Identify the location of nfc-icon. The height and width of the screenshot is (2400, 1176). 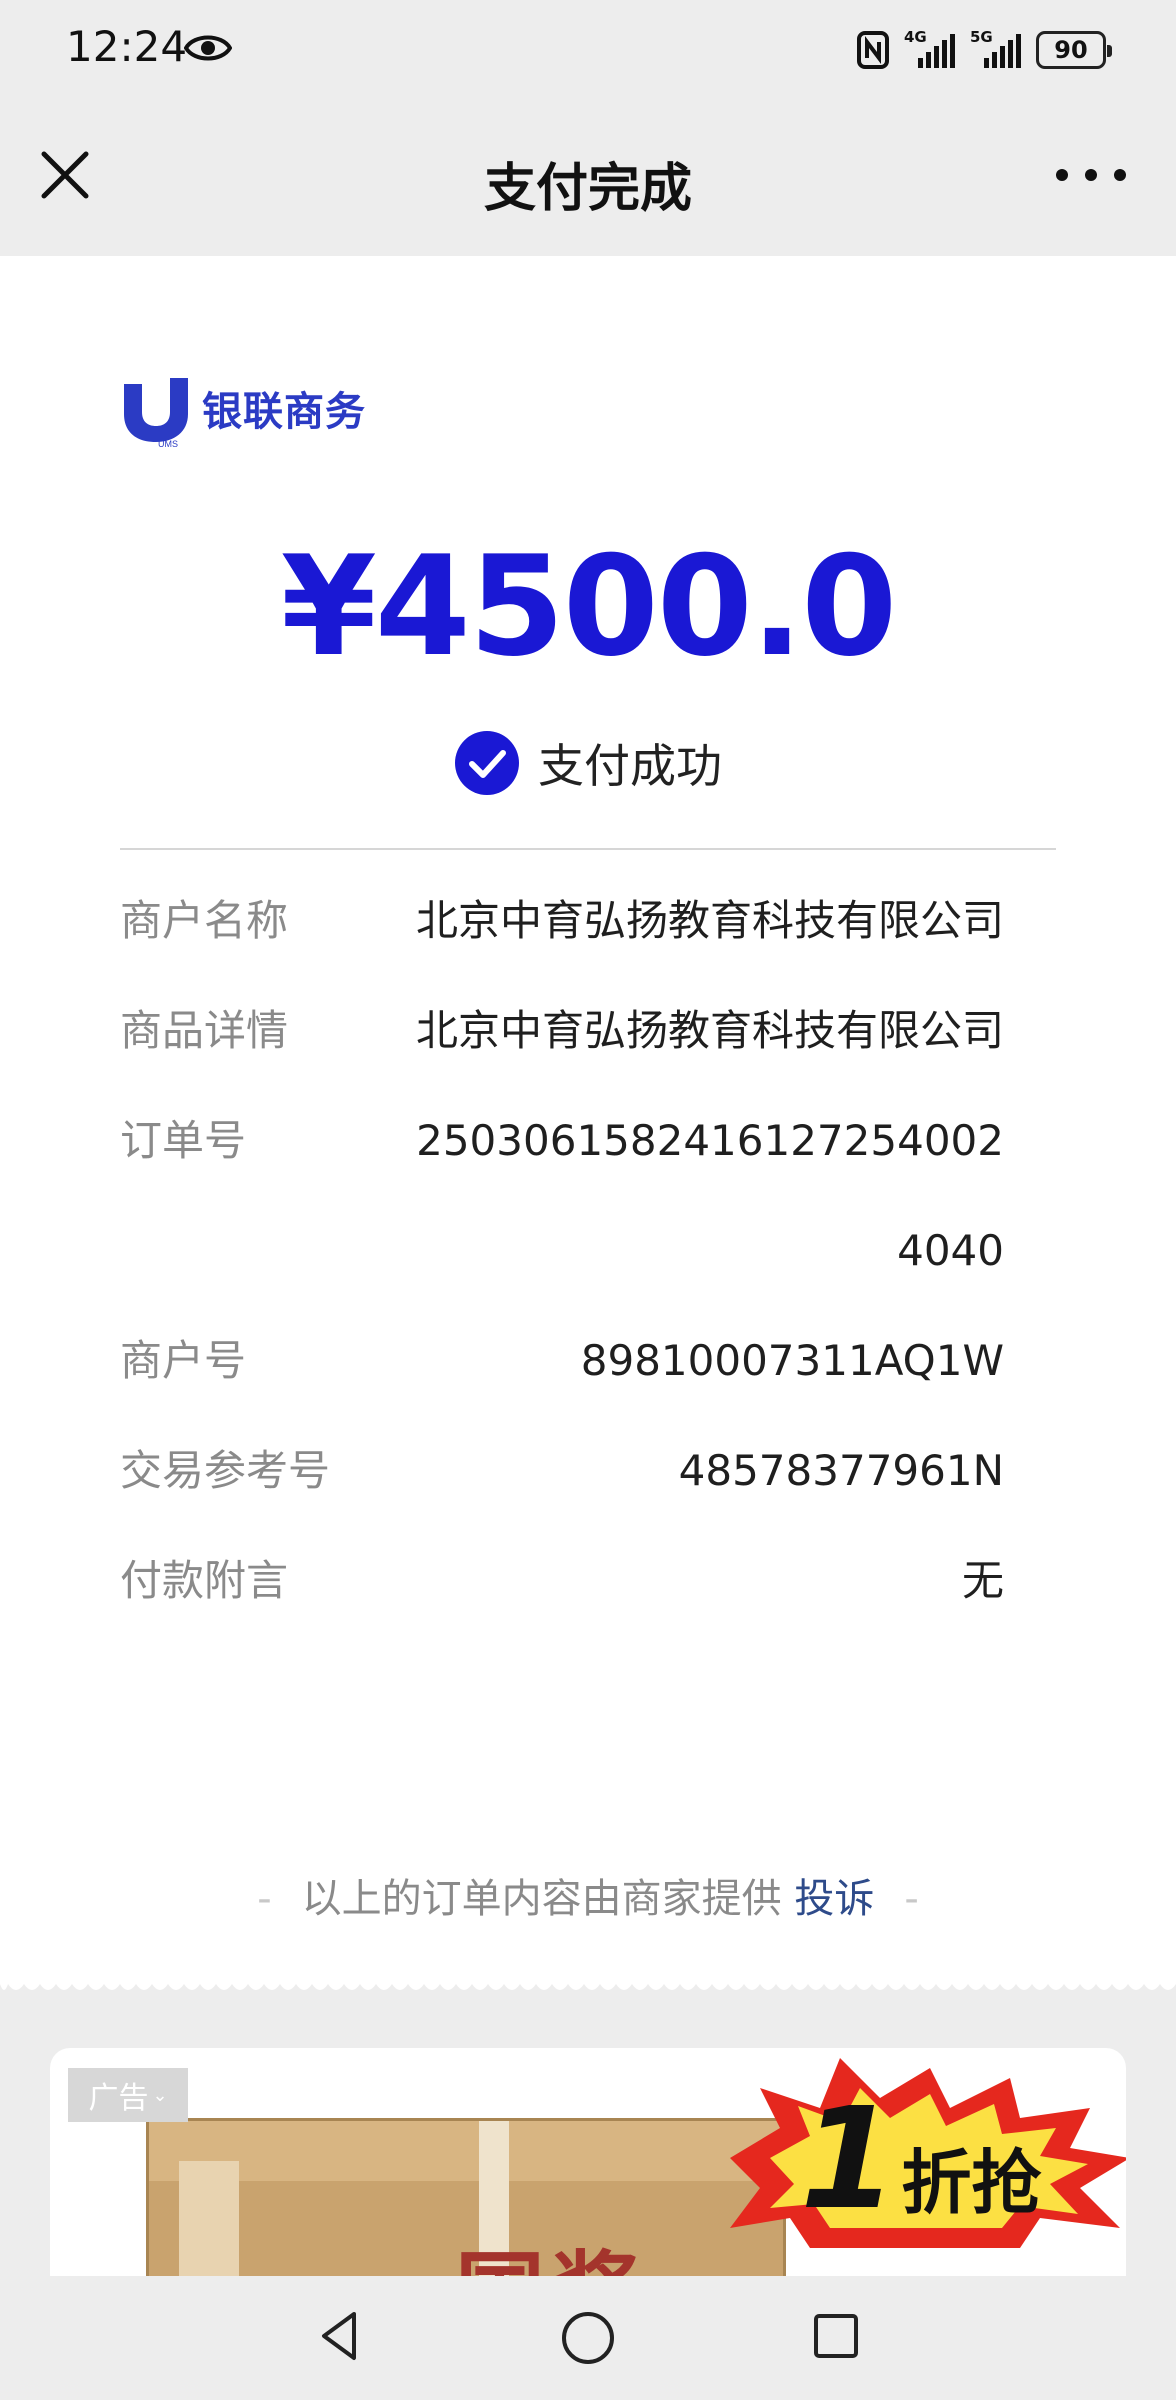
(873, 50).